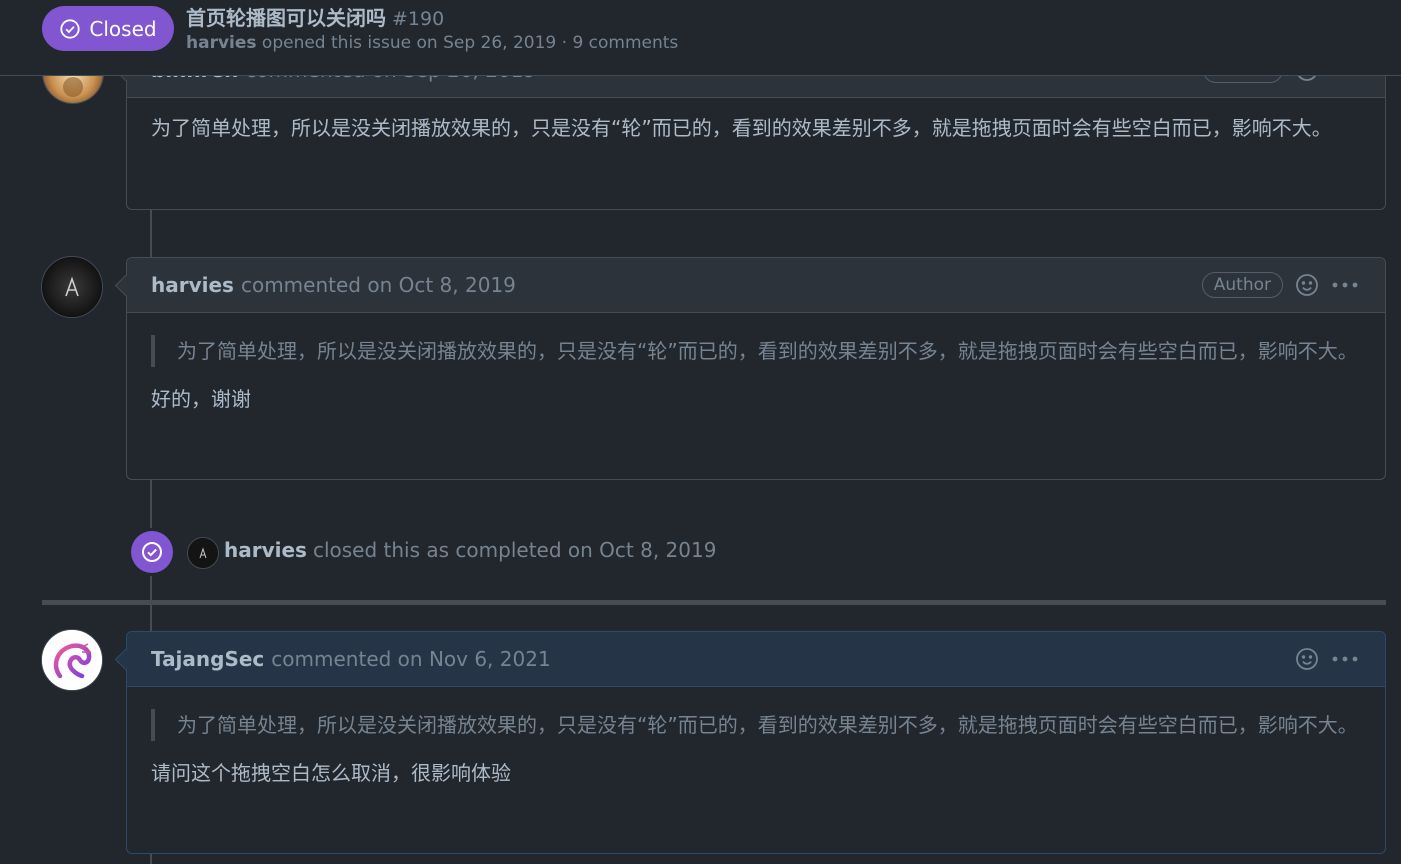 This screenshot has height=864, width=1401. I want to click on issue-author: harvies, so click(221, 43).